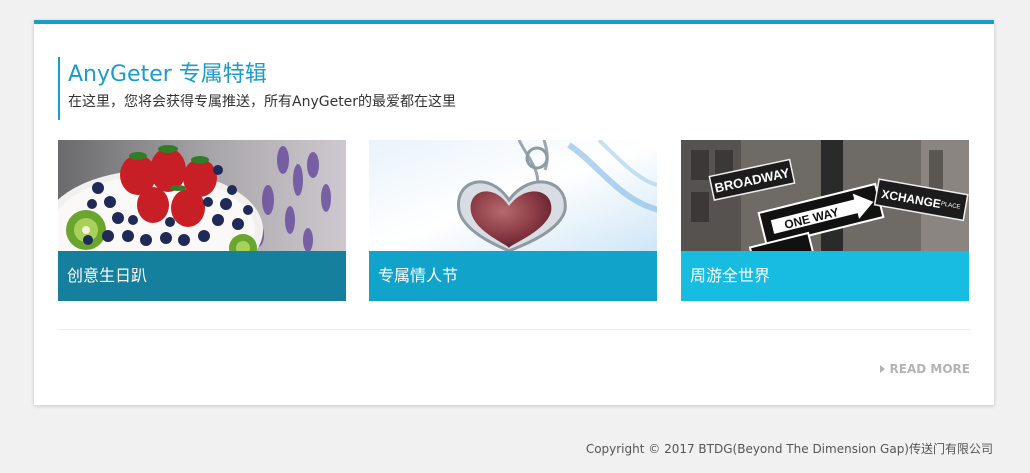 This screenshot has height=473, width=1030. Describe the element at coordinates (730, 276) in the screenshot. I see `card-label: 周游全世界` at that location.